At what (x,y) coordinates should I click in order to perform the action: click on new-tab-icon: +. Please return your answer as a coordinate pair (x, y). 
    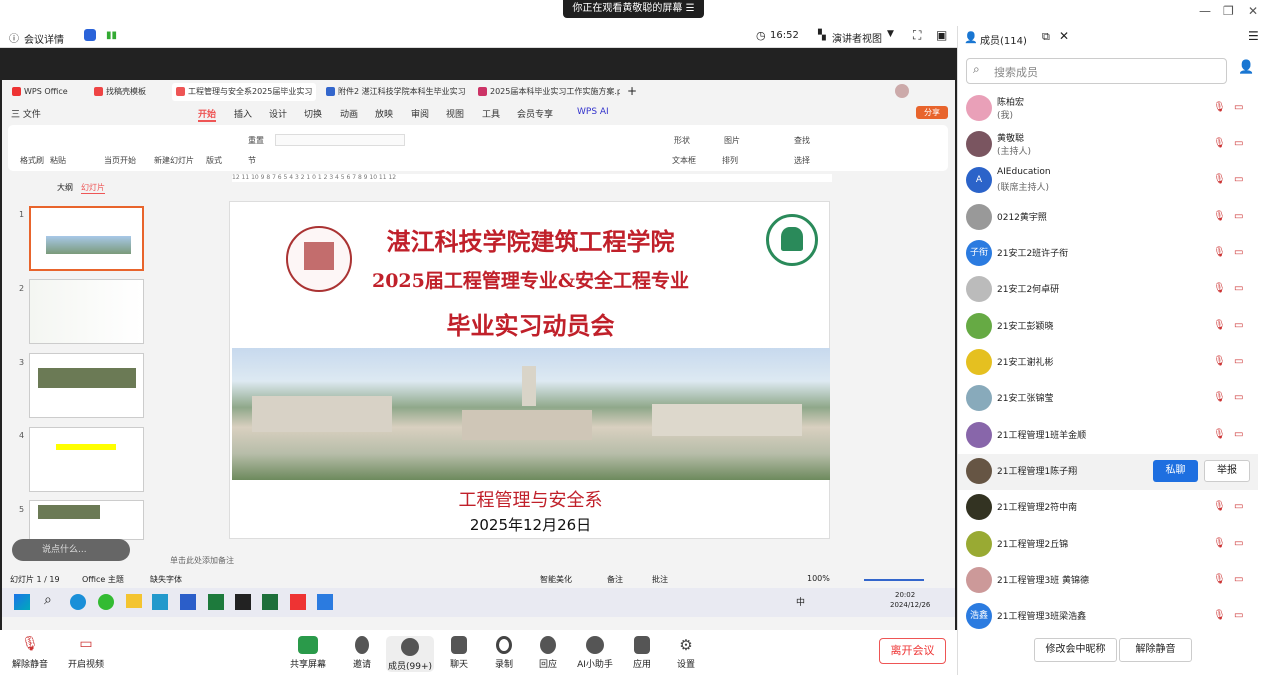
    Looking at the image, I should click on (632, 91).